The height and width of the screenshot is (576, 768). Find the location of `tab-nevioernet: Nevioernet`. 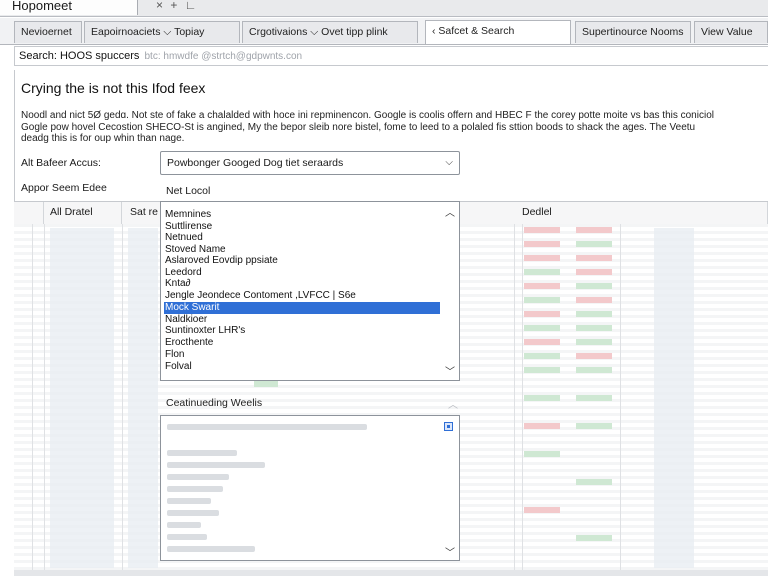

tab-nevioernet: Nevioernet is located at coordinates (48, 32).